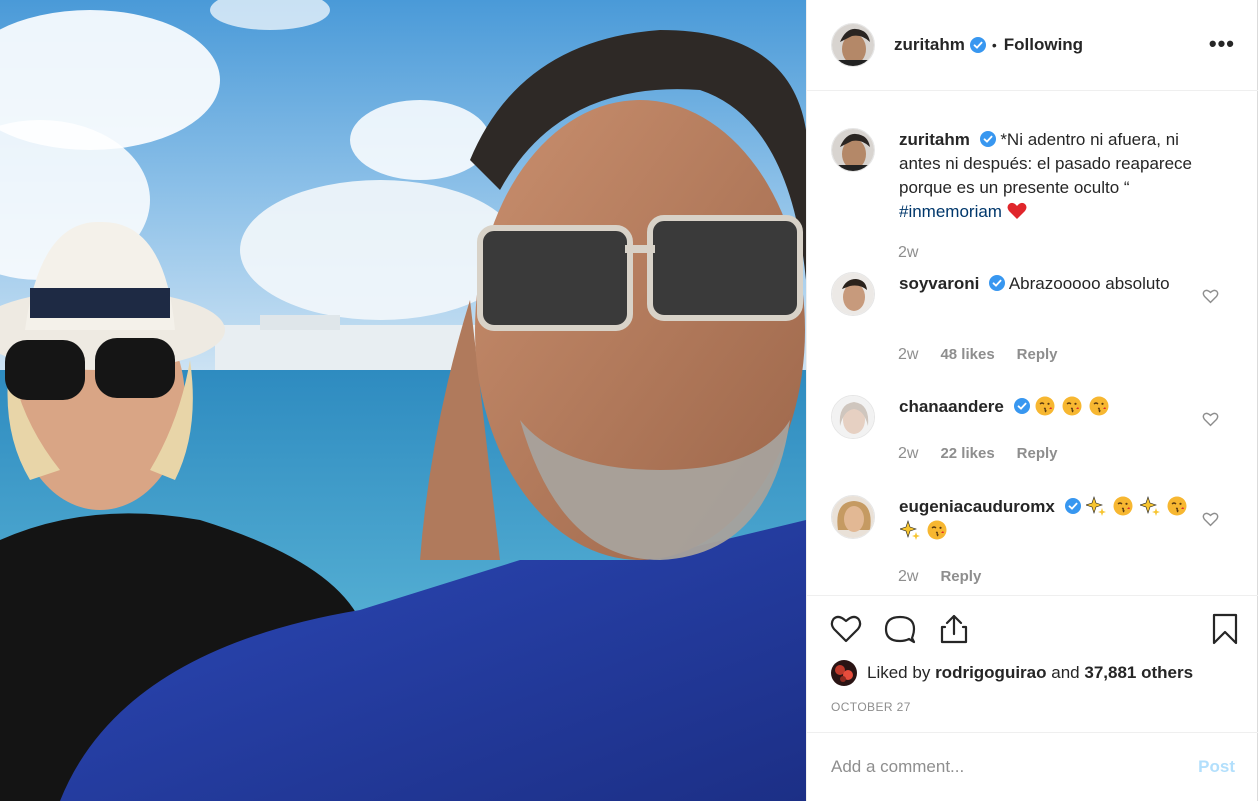 The image size is (1258, 801). I want to click on comment-item: eugeniacauduromx, so click(1036, 519).